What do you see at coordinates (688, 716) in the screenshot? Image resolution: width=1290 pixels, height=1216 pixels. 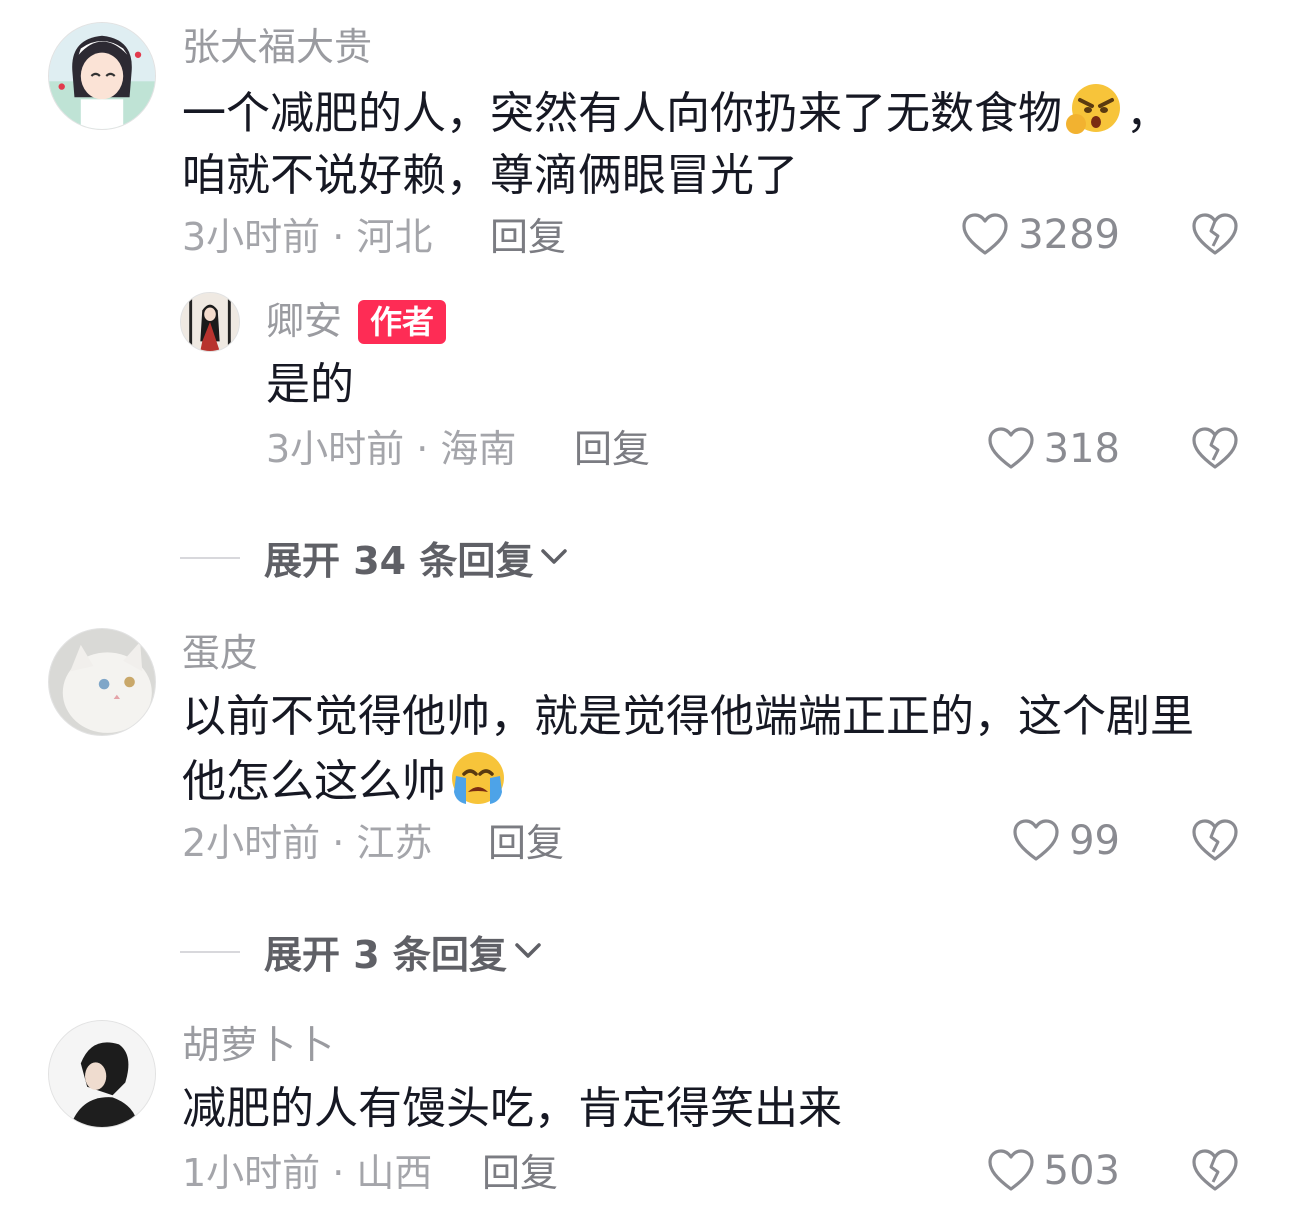 I see `comment-text-line: 以前不觉得他帅，就是觉得他端端正正的，这个剧里` at bounding box center [688, 716].